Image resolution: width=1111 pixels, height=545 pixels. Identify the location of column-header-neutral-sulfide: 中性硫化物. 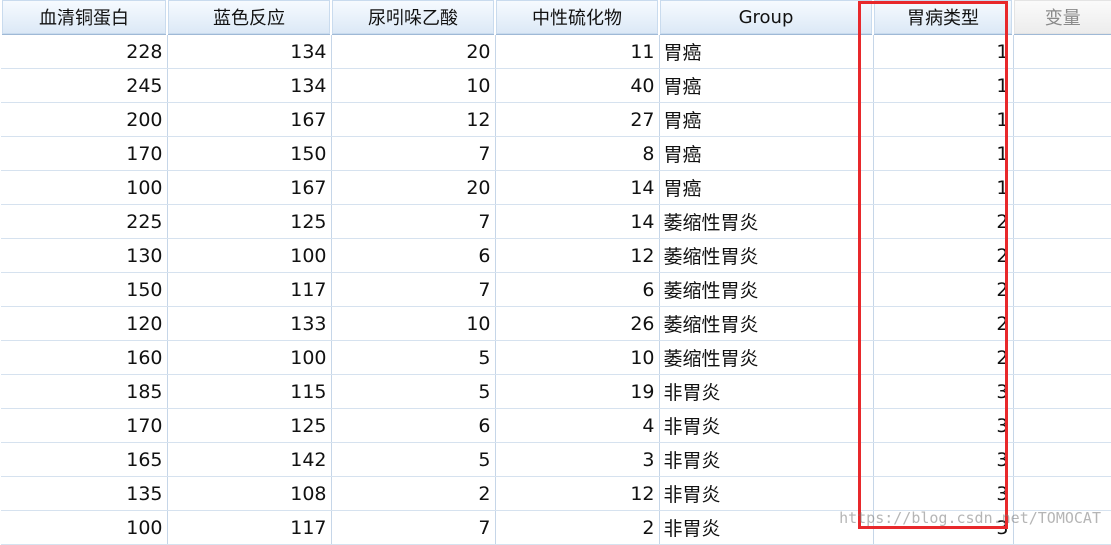
(577, 17).